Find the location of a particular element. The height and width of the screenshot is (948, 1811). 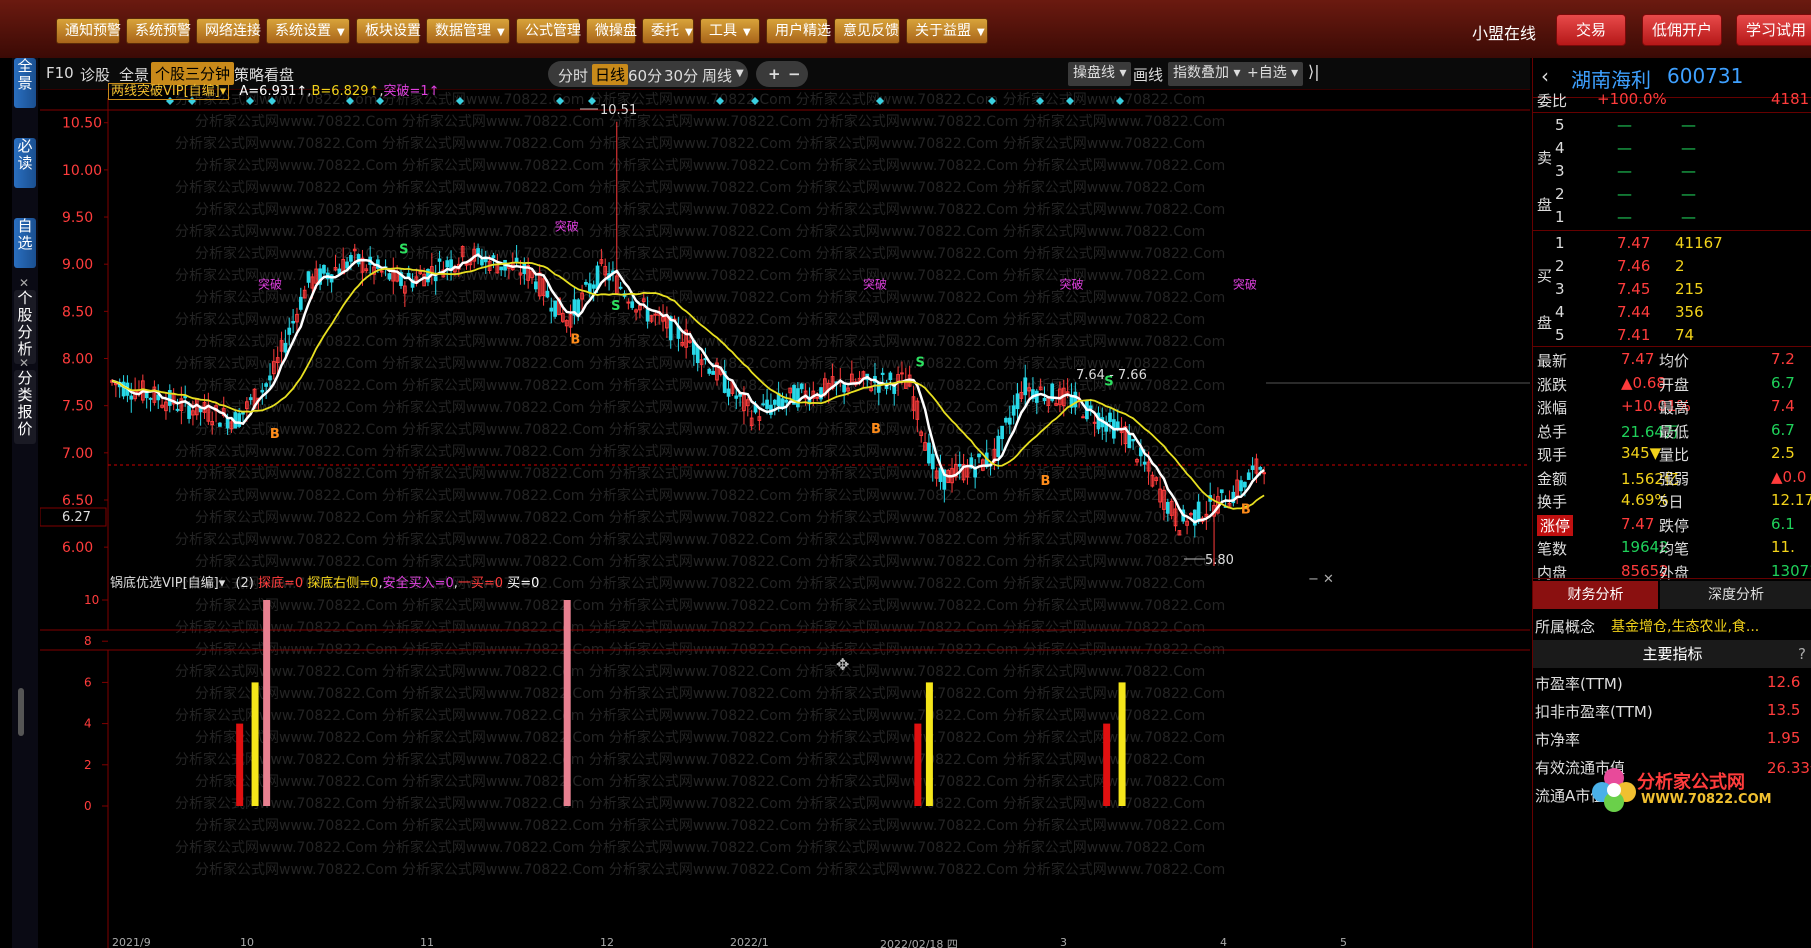

signal-b: B is located at coordinates (876, 429).